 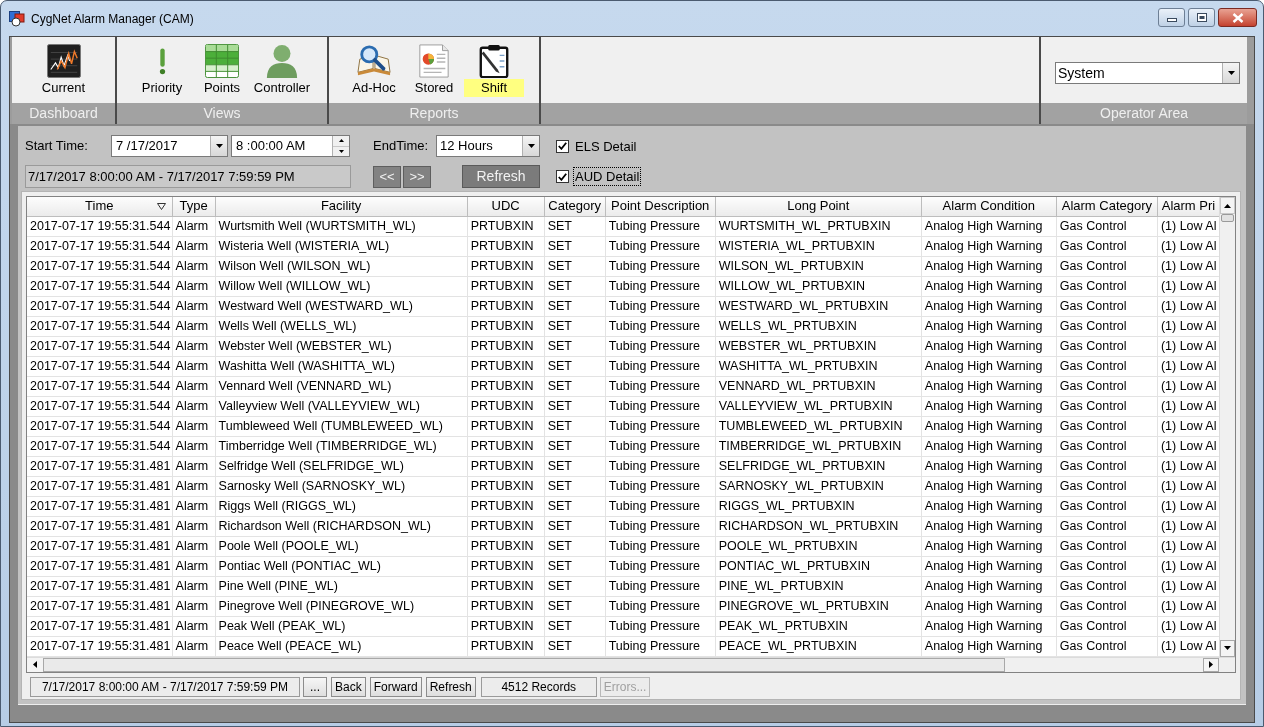 I want to click on column-header: Point Description, so click(x=660, y=206).